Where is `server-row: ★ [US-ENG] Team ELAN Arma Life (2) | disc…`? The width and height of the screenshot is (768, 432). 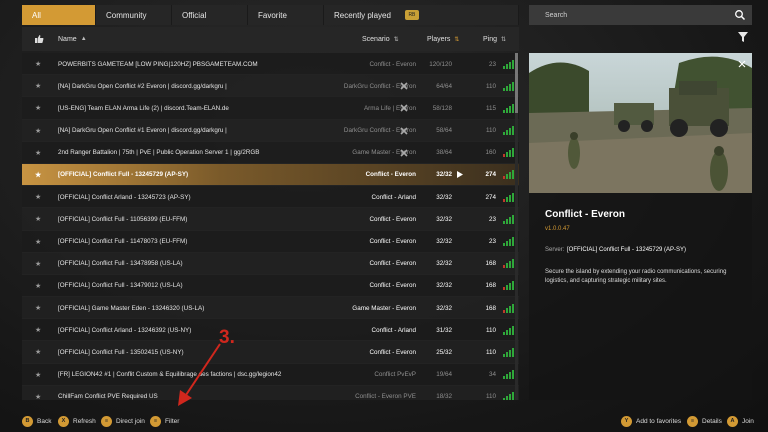
server-row: ★ [US-ENG] Team ELAN Arma Life (2) | disc… is located at coordinates (270, 108).